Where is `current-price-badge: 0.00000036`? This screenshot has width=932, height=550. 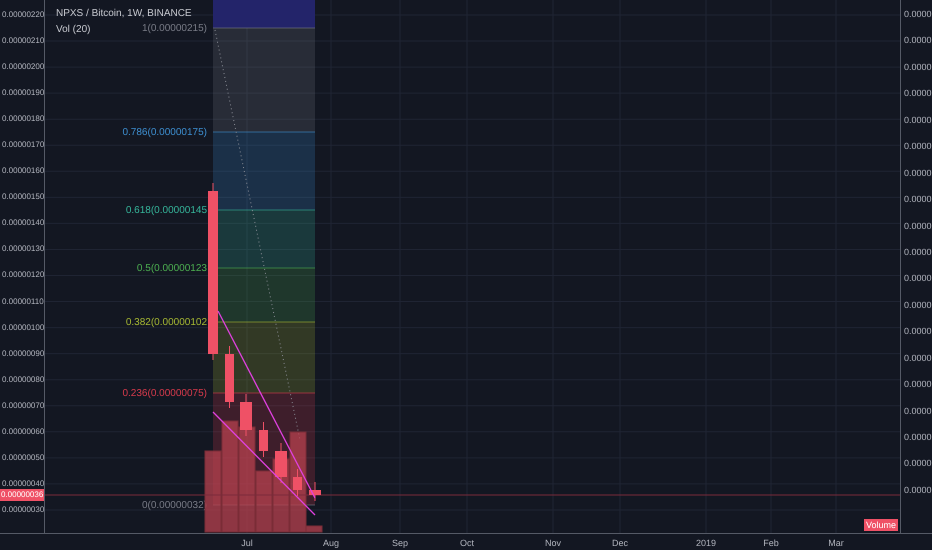
current-price-badge: 0.00000036 is located at coordinates (22, 495).